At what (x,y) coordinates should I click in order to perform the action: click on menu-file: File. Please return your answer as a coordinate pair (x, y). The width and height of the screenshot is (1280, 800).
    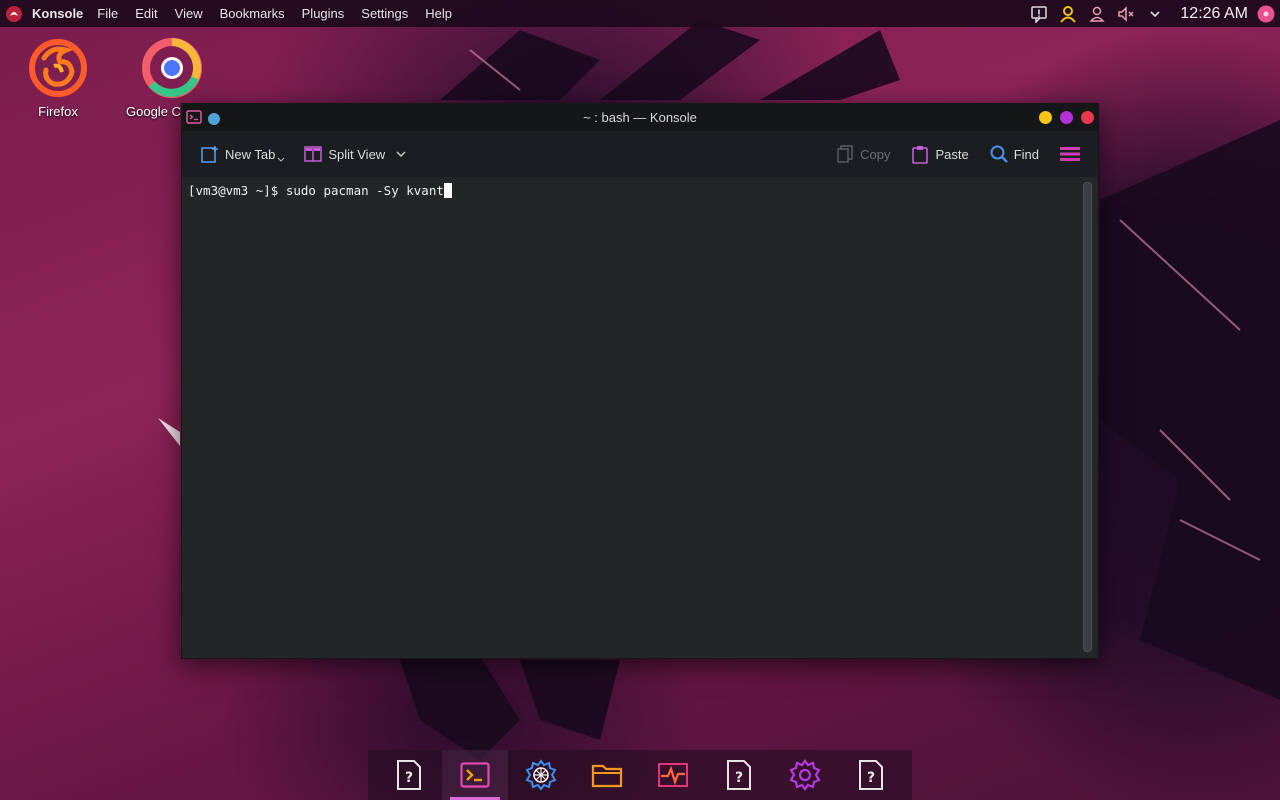
    Looking at the image, I should click on (107, 13).